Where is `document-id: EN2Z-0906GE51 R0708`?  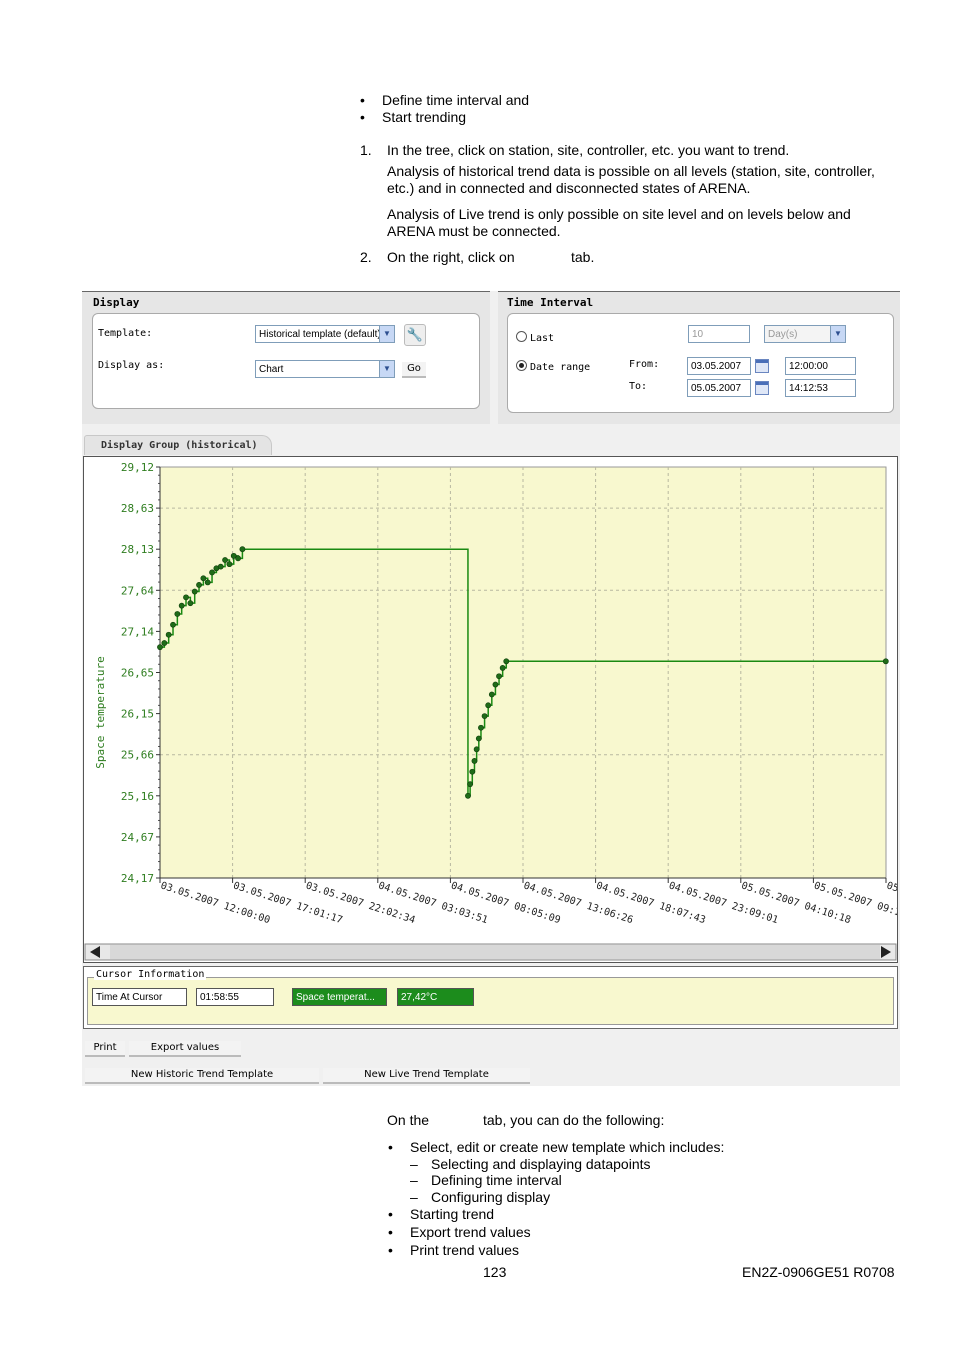 document-id: EN2Z-0906GE51 R0708 is located at coordinates (818, 1272).